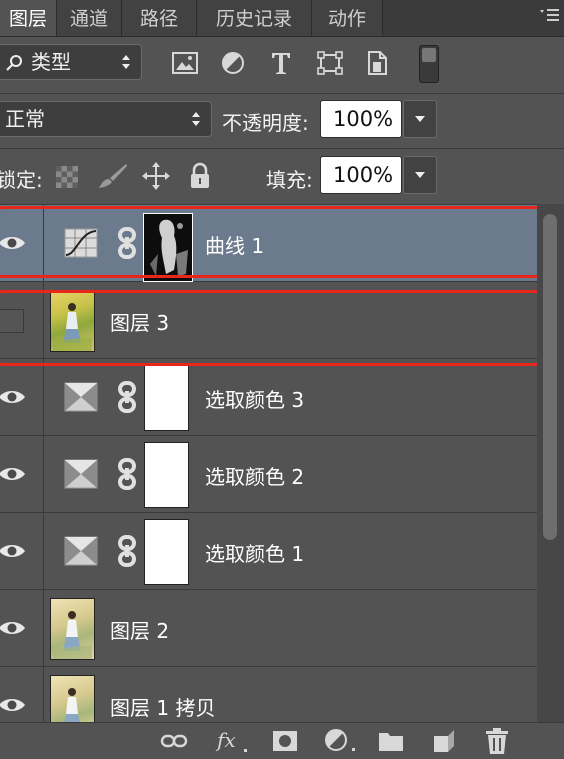 The width and height of the screenshot is (564, 759). I want to click on lock-position-move-icon, so click(156, 176).